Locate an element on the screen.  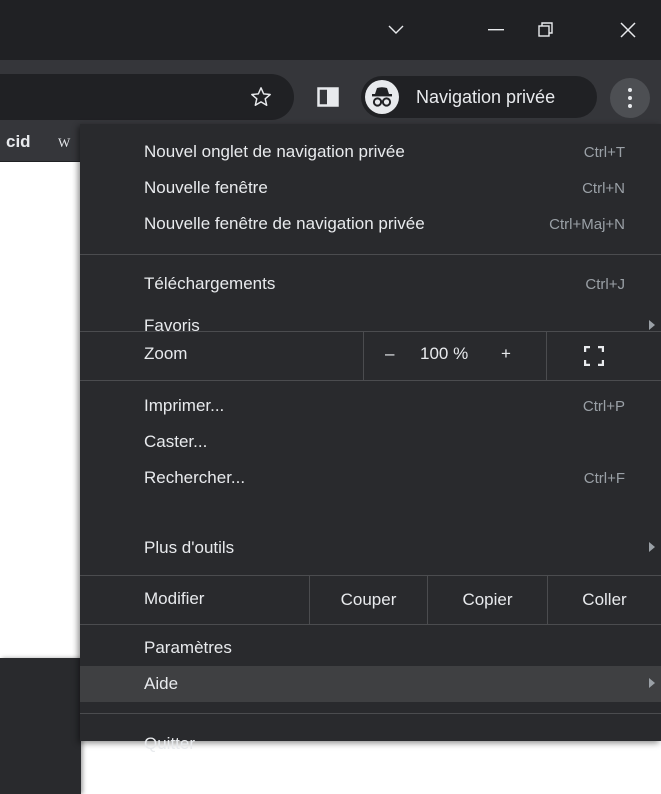
zoom-level: 100 % is located at coordinates (444, 353).